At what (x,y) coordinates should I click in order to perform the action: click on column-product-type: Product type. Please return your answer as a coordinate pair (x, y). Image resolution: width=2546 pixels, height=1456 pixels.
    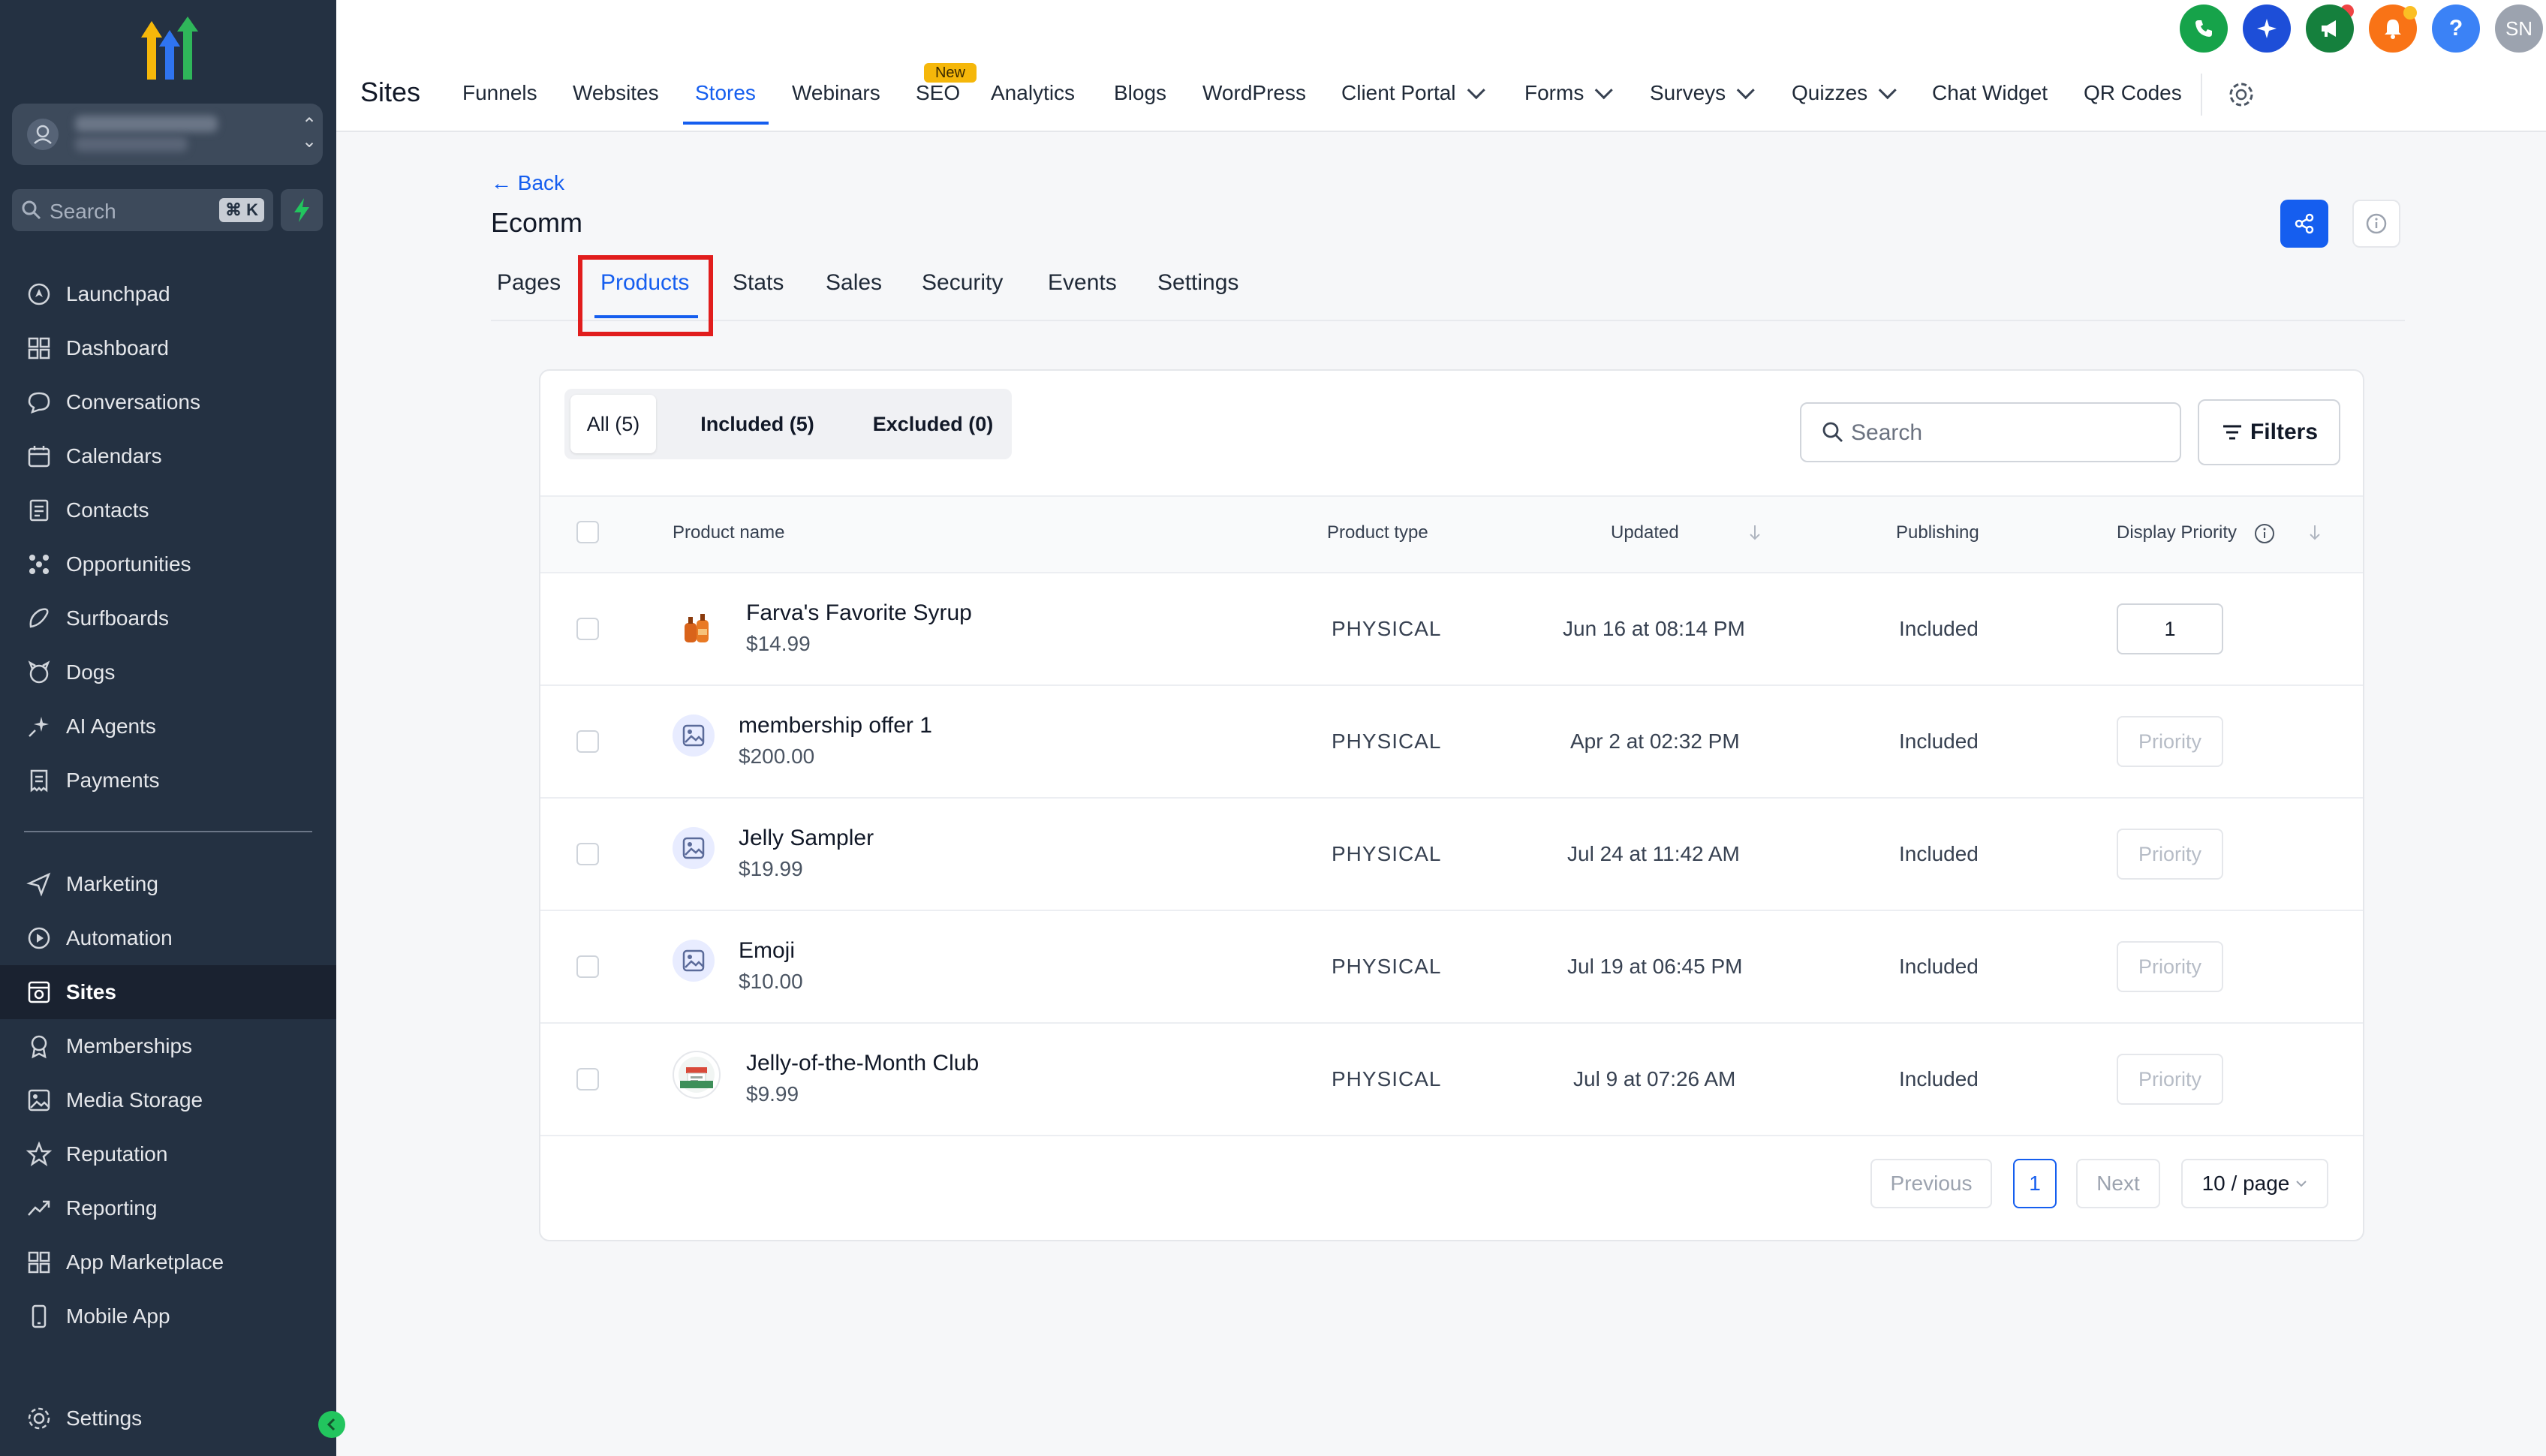
    Looking at the image, I should click on (1377, 532).